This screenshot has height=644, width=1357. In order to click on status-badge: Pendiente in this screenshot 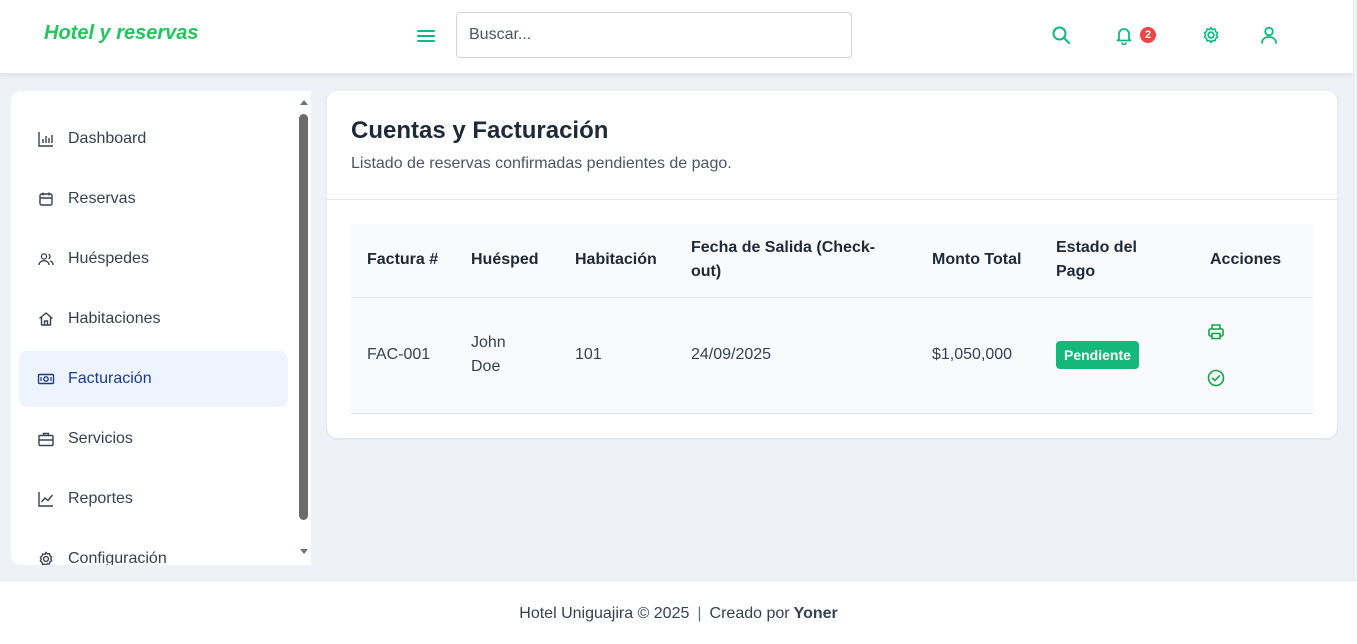, I will do `click(1097, 355)`.